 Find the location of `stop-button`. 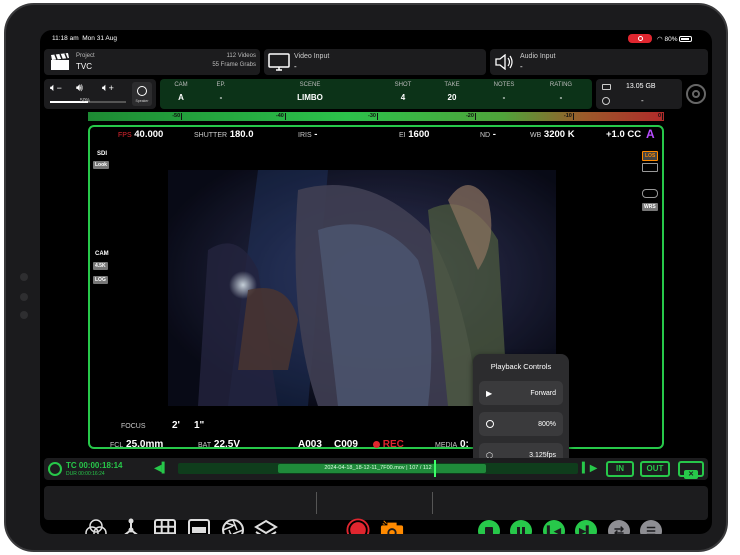

stop-button is located at coordinates (489, 527).